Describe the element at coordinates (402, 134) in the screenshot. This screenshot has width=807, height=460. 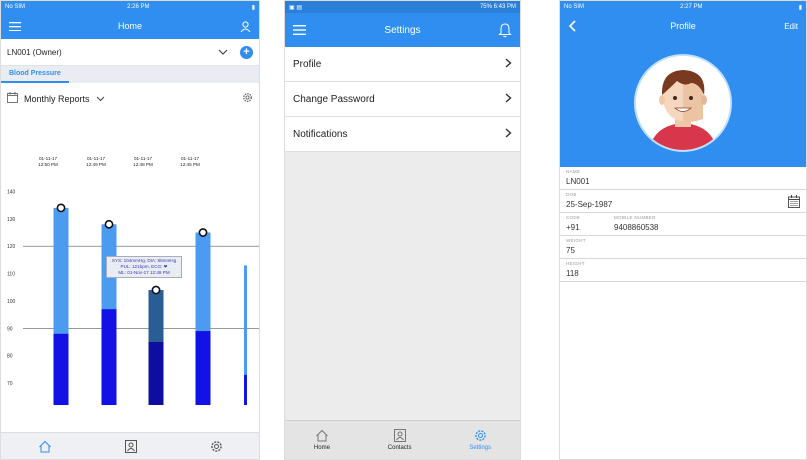
I see `settings-item-notifications: Notifications` at that location.